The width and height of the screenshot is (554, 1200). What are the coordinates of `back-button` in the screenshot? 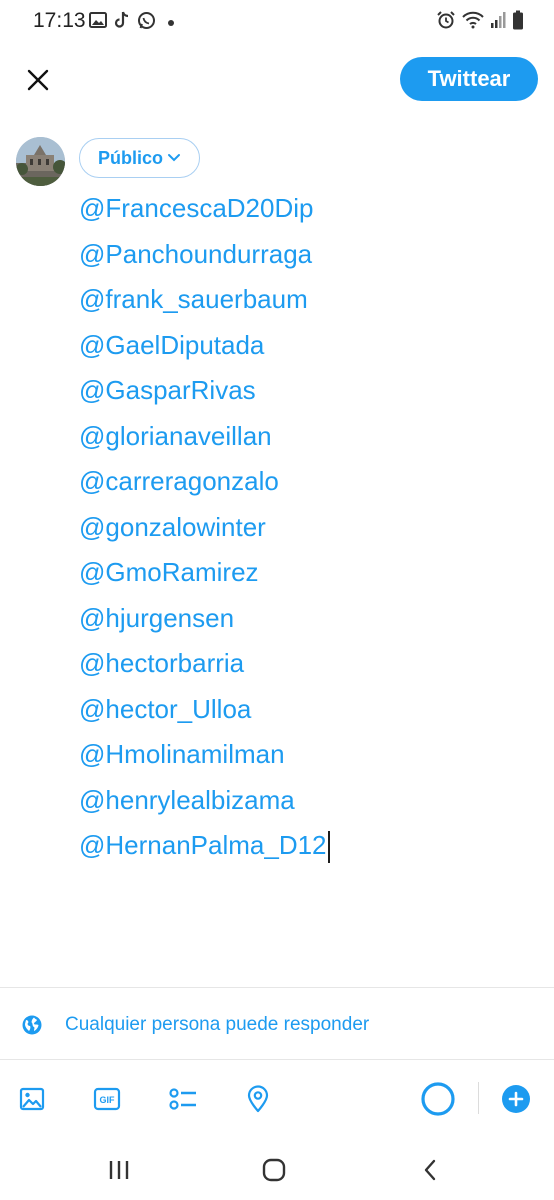 It's located at (430, 1170).